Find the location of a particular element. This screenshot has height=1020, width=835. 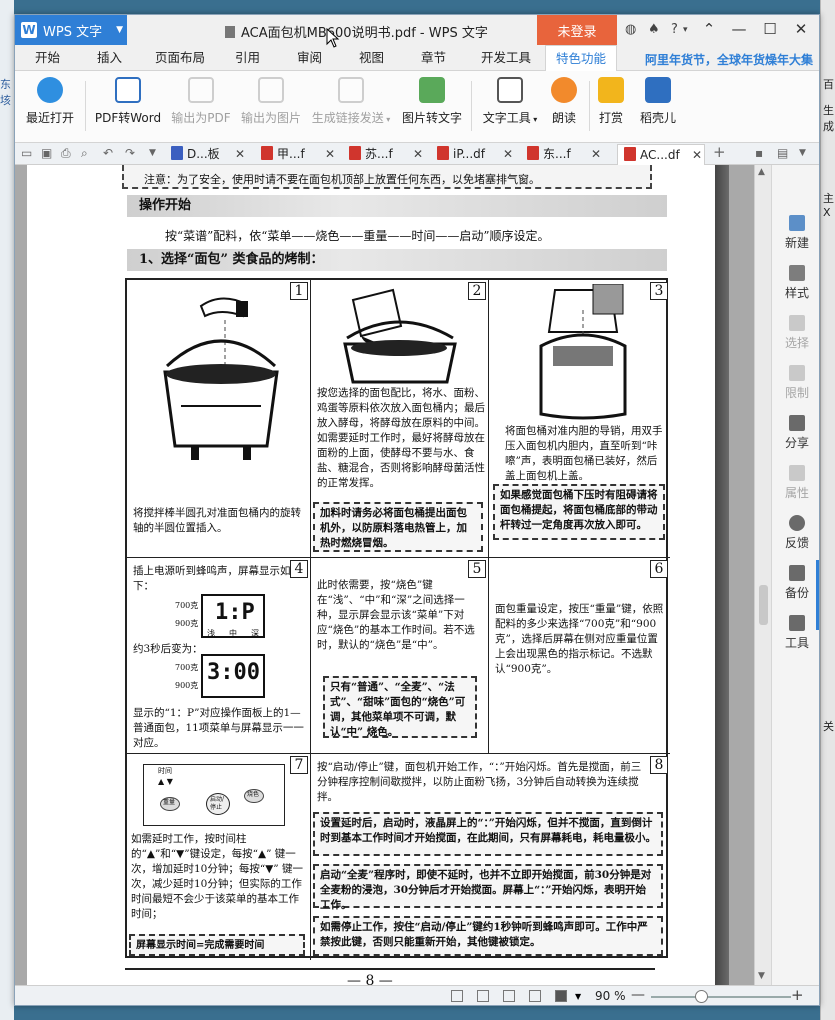

login-button: 未登录 is located at coordinates (577, 30).